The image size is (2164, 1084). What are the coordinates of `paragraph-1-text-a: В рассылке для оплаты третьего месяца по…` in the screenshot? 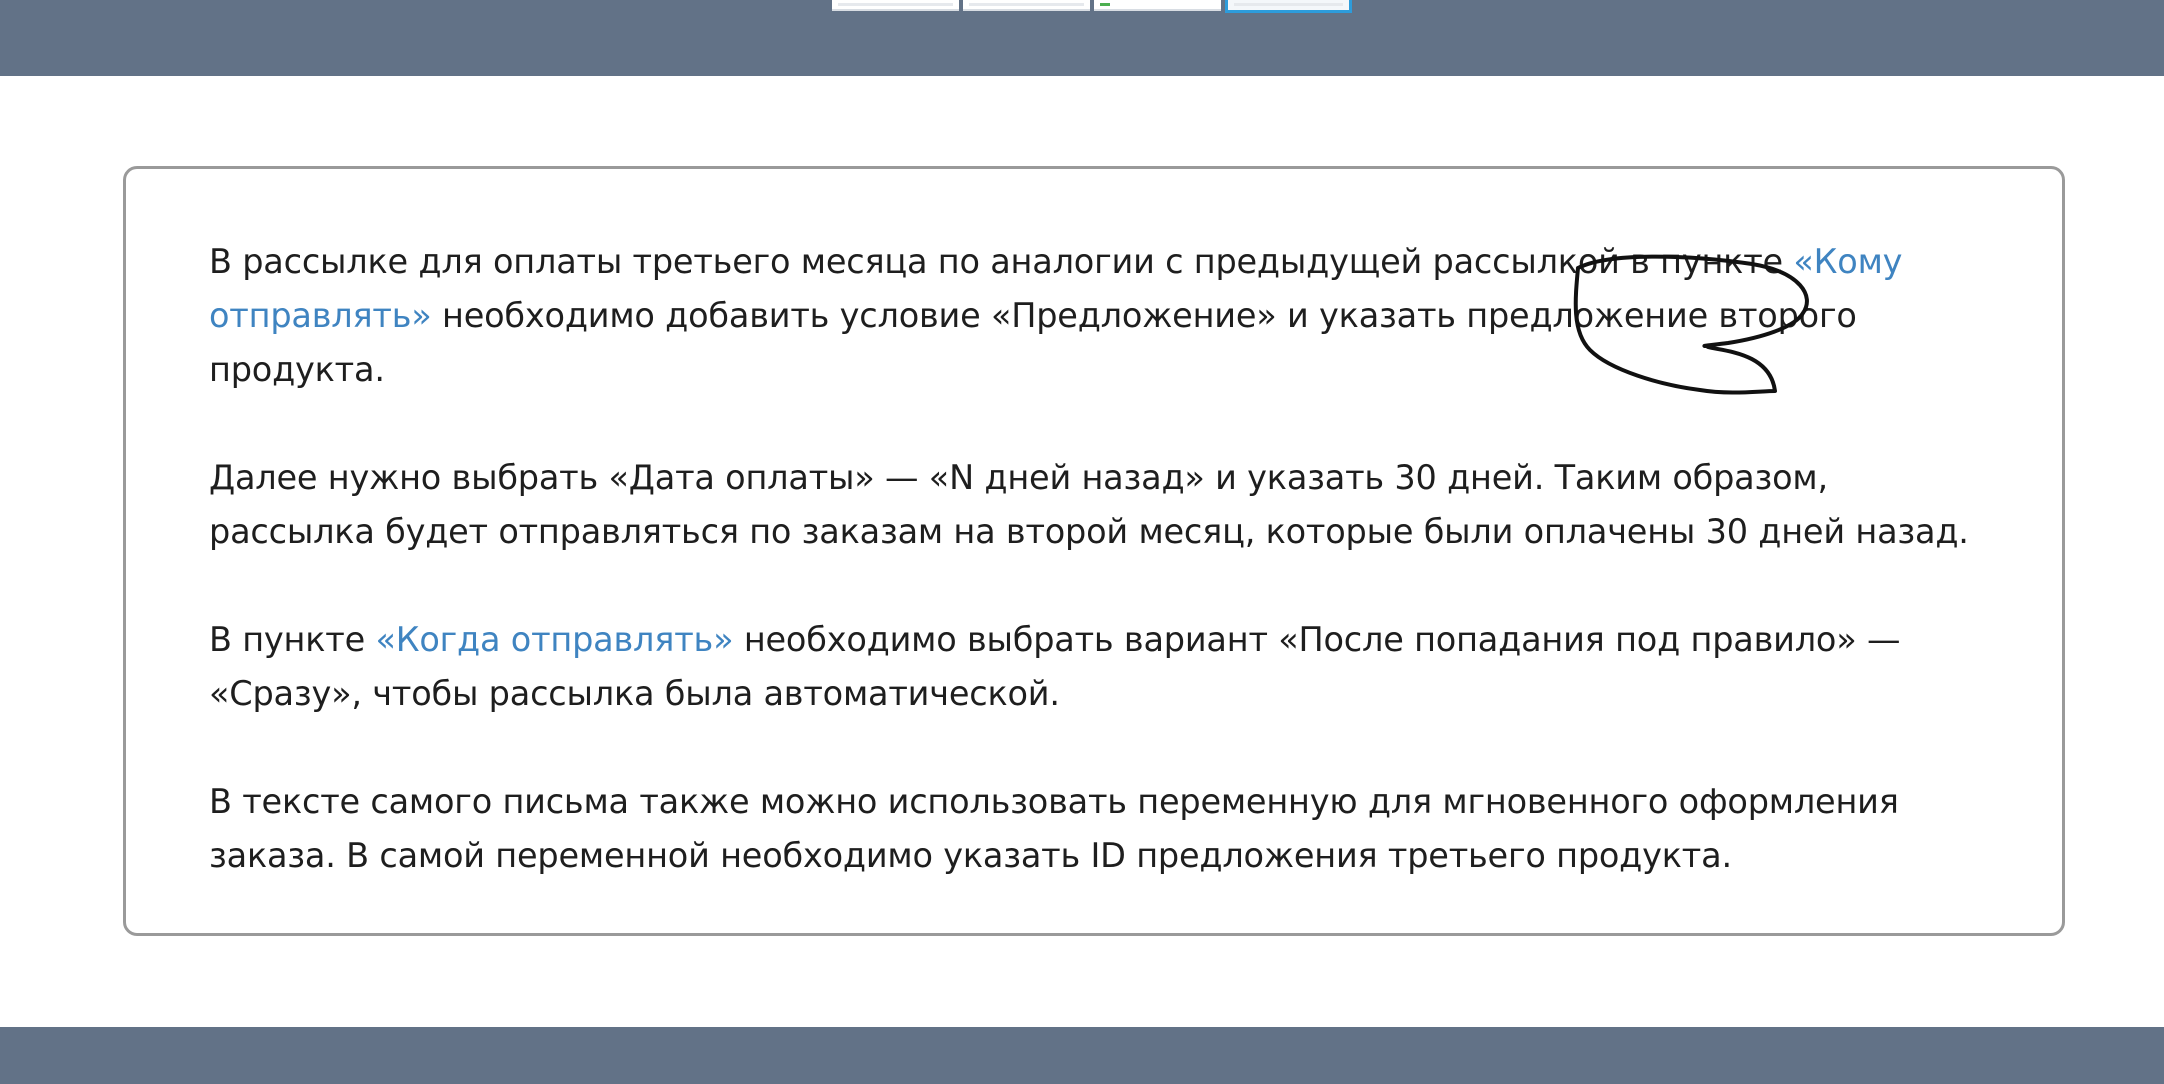 It's located at (1001, 261).